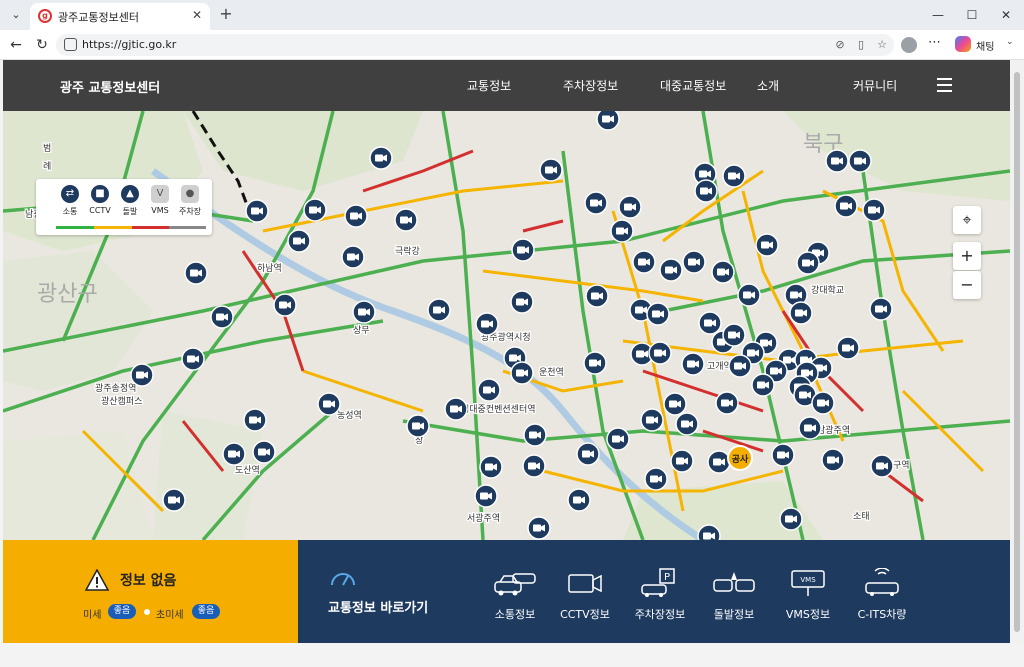 This screenshot has height=667, width=1024. Describe the element at coordinates (938, 15) in the screenshot. I see `minimize-icon: —` at that location.